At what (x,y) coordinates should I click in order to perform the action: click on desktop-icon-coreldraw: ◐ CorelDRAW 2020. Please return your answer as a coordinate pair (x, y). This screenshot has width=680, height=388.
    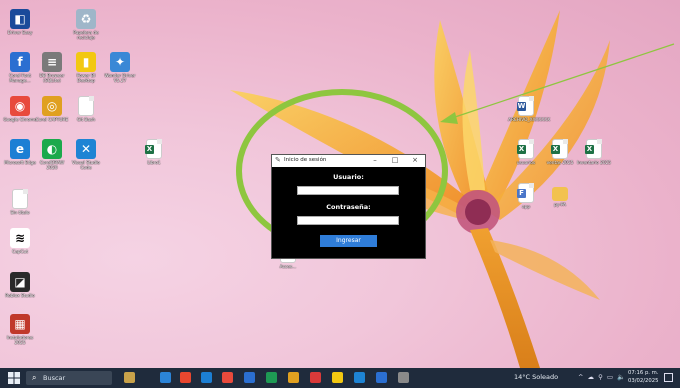
    Looking at the image, I should click on (52, 155).